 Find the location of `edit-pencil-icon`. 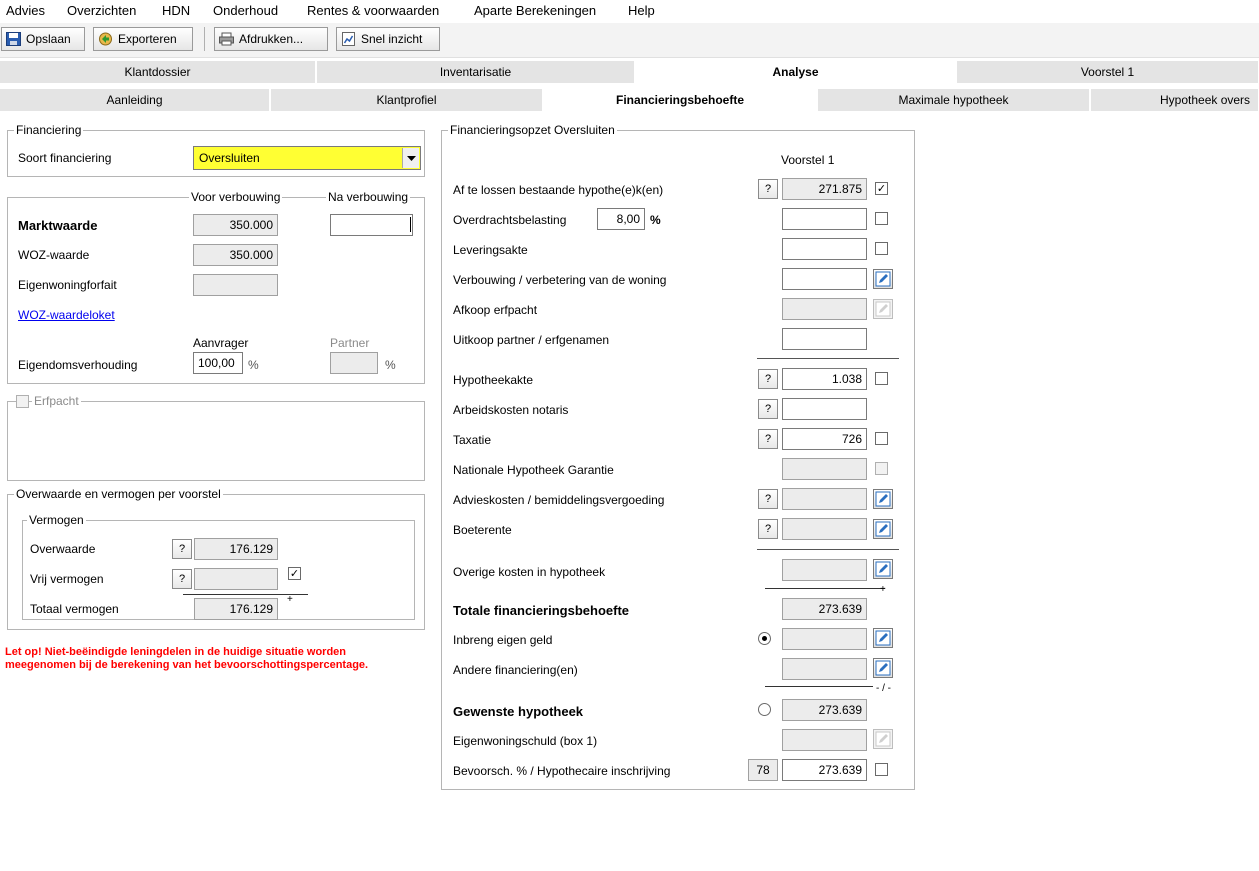

edit-pencil-icon is located at coordinates (883, 569).